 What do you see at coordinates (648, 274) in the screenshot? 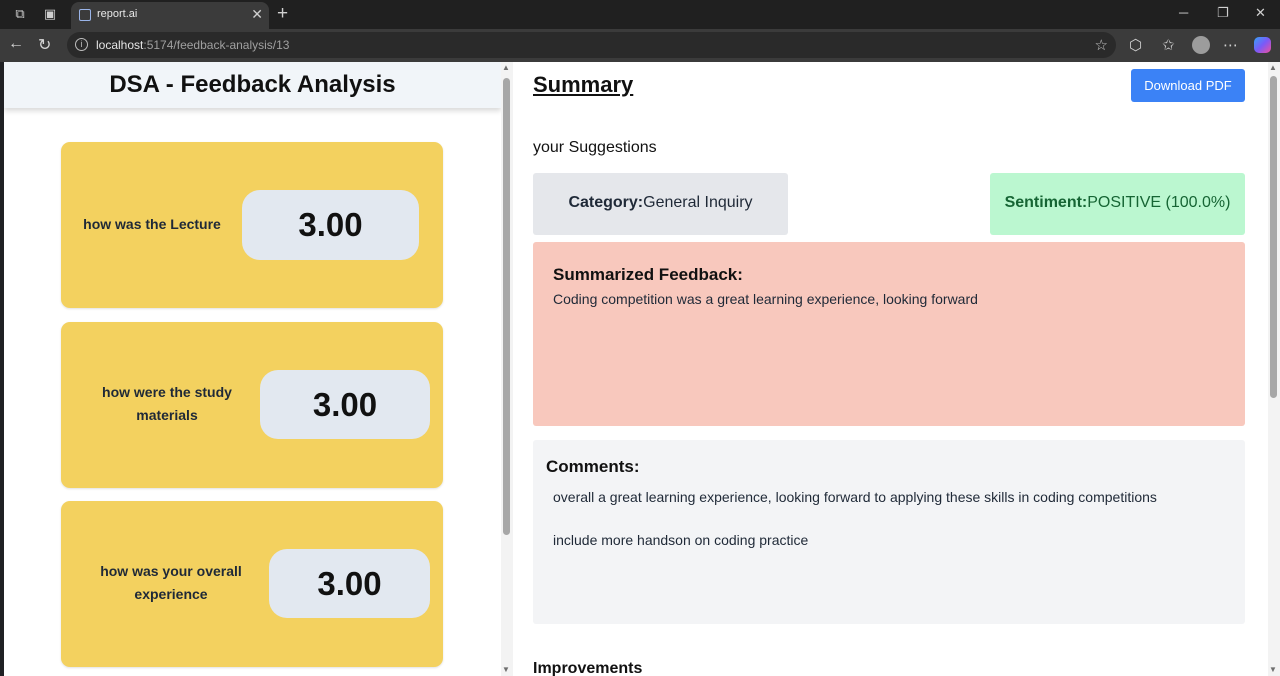
I see `summarized-feedback-heading: Summarized Feedback:` at bounding box center [648, 274].